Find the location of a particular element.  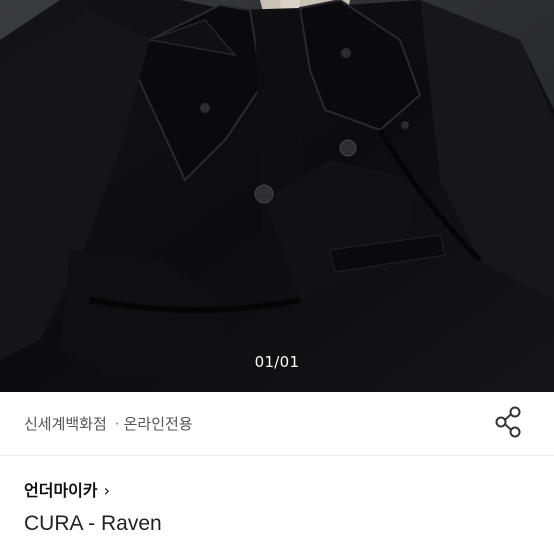

page-indicator: 01/01 is located at coordinates (277, 362).